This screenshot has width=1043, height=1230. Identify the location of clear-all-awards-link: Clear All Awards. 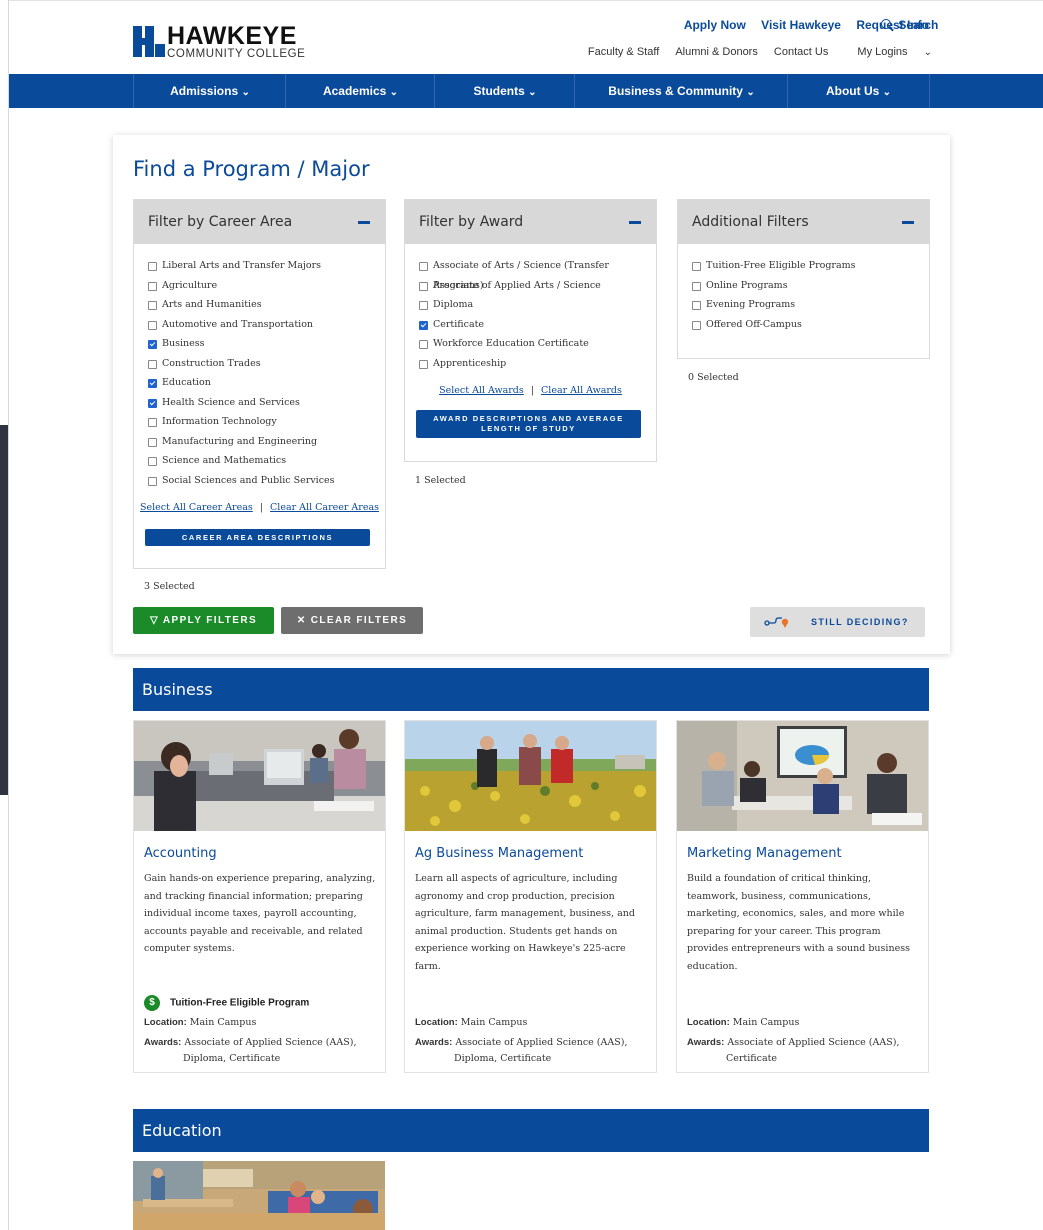
(581, 390).